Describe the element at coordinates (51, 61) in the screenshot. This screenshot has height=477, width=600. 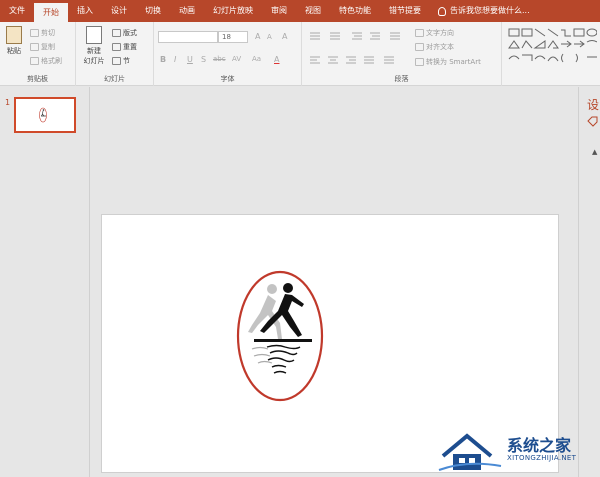
I see `format-painter-label: 格式刷` at that location.